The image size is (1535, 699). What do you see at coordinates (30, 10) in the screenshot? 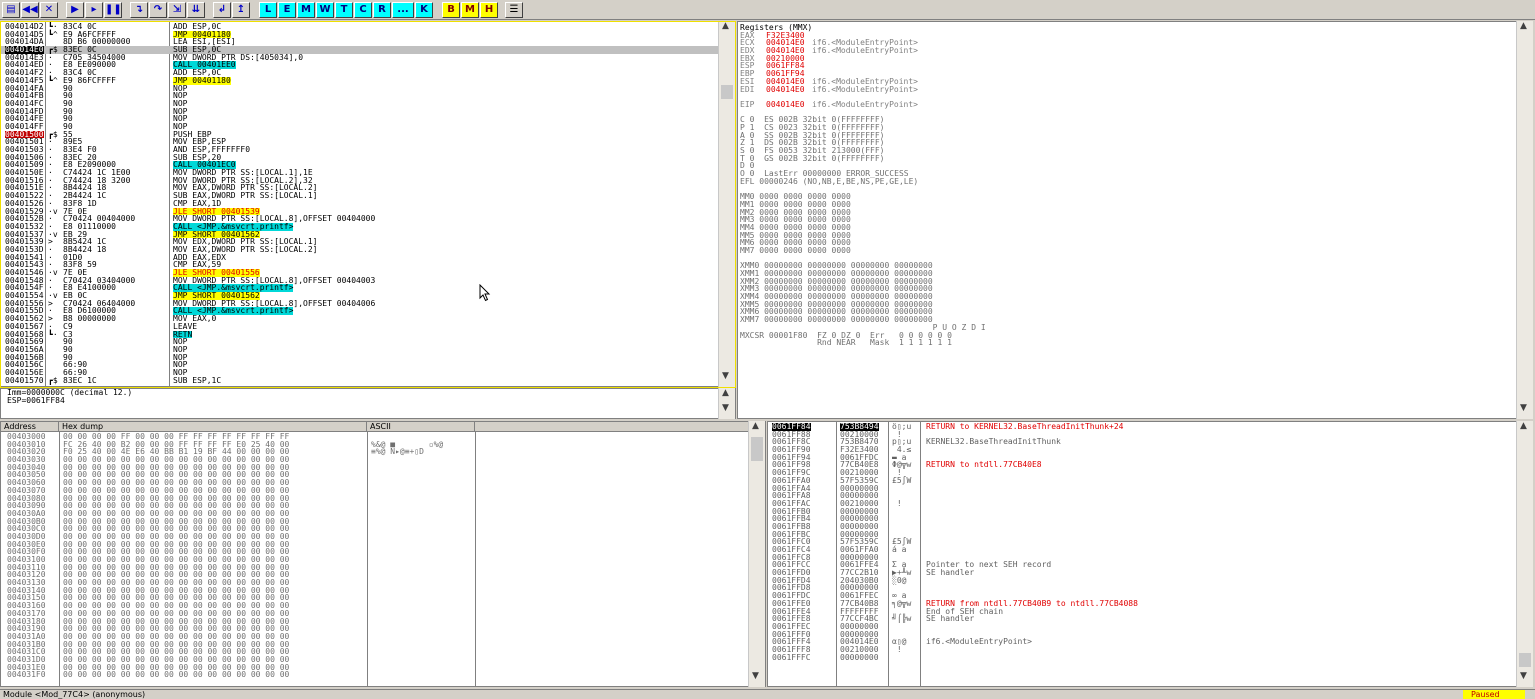
I see `restart-icon: ◀◀` at bounding box center [30, 10].